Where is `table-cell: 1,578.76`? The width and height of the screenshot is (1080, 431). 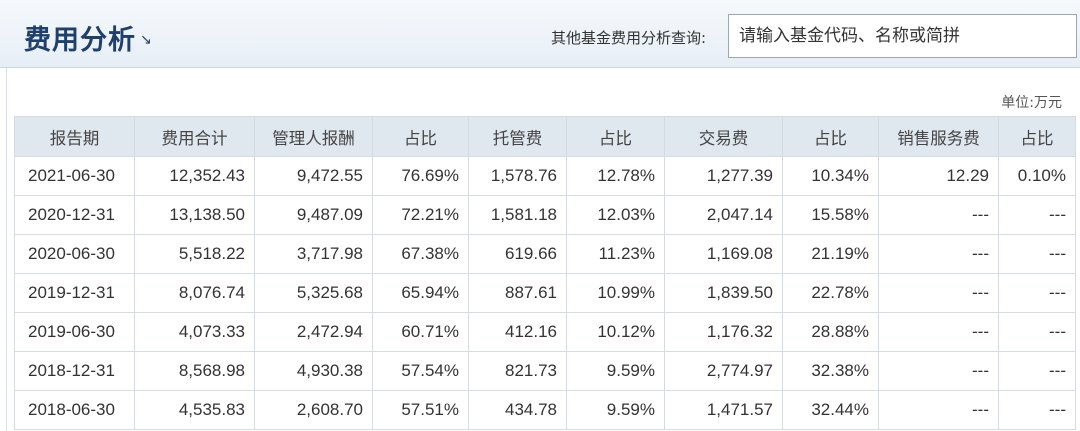
table-cell: 1,578.76 is located at coordinates (517, 176).